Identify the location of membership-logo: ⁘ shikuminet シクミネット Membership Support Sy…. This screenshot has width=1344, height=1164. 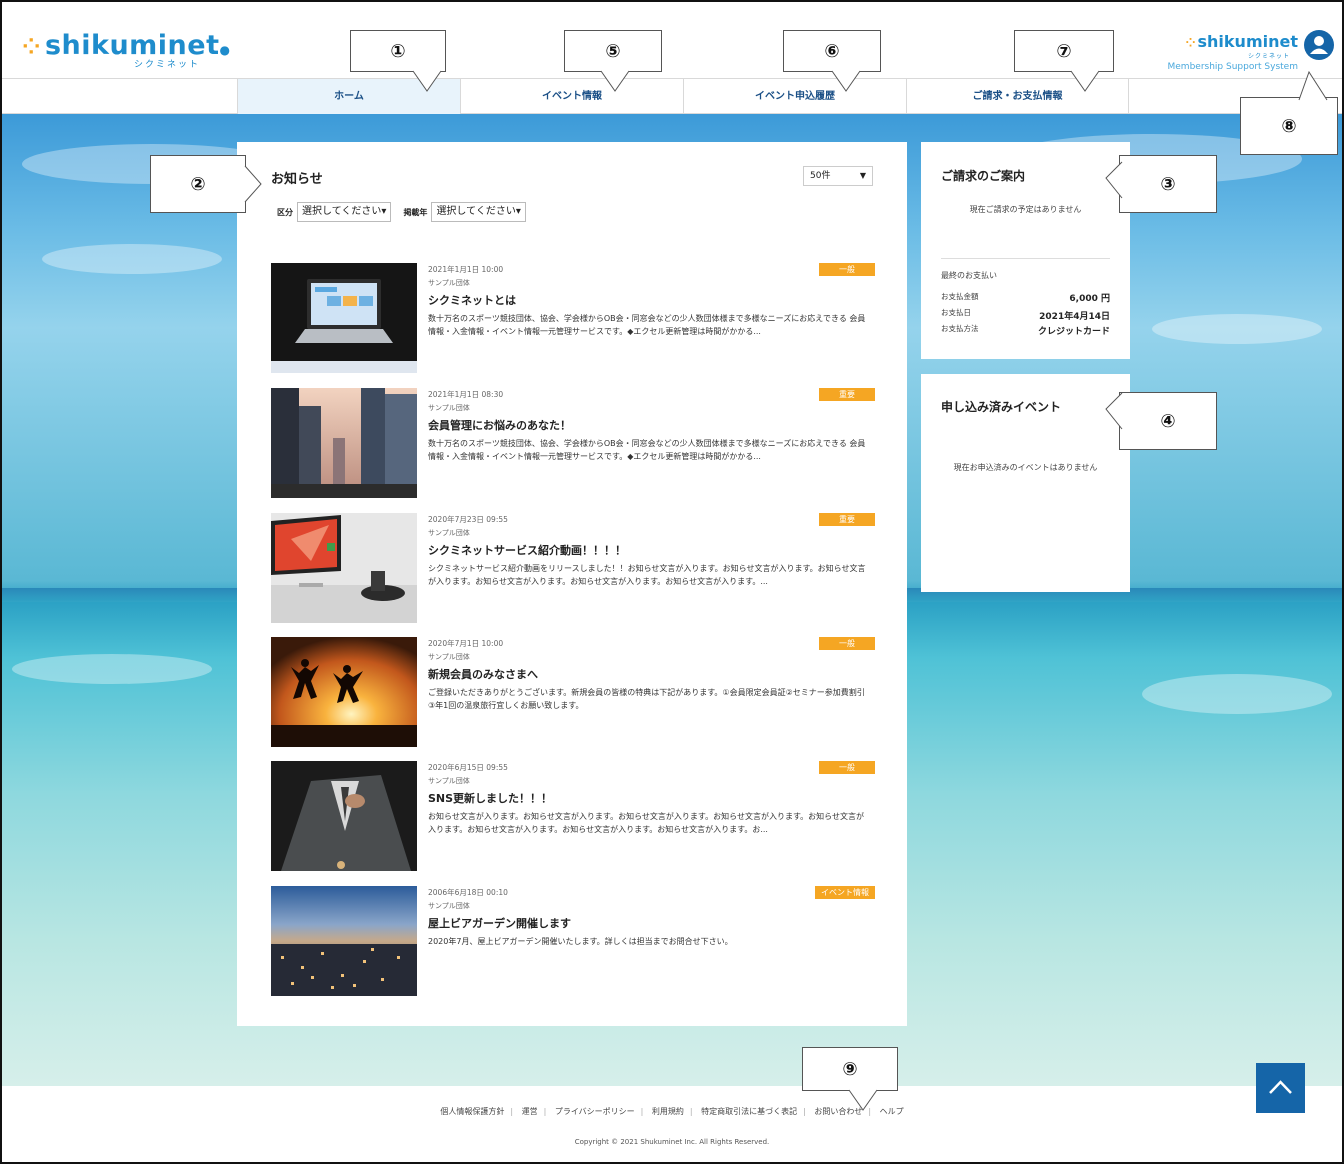
(1233, 52).